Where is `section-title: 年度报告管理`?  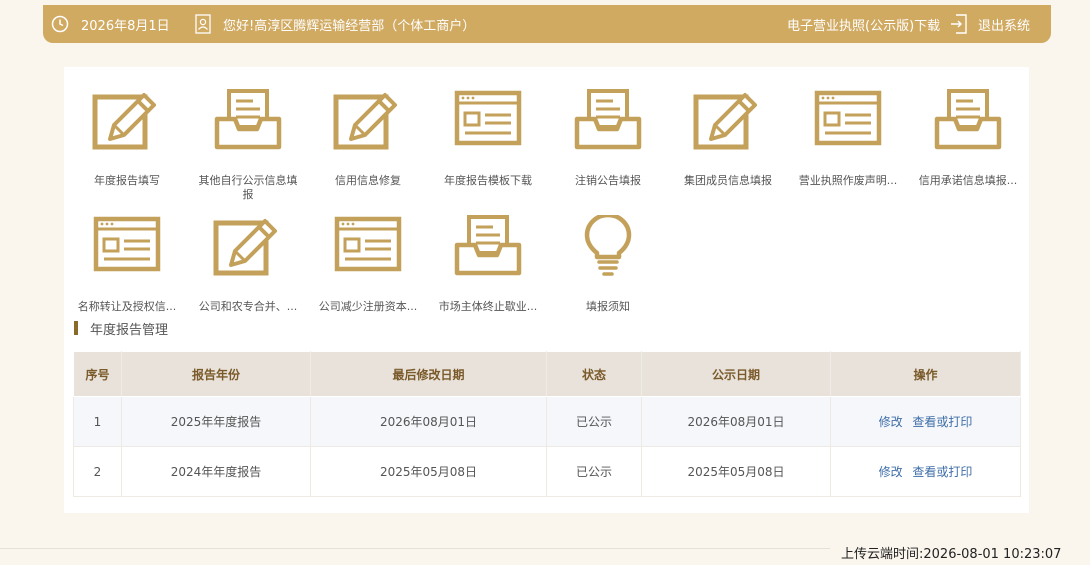
section-title: 年度报告管理 is located at coordinates (129, 330).